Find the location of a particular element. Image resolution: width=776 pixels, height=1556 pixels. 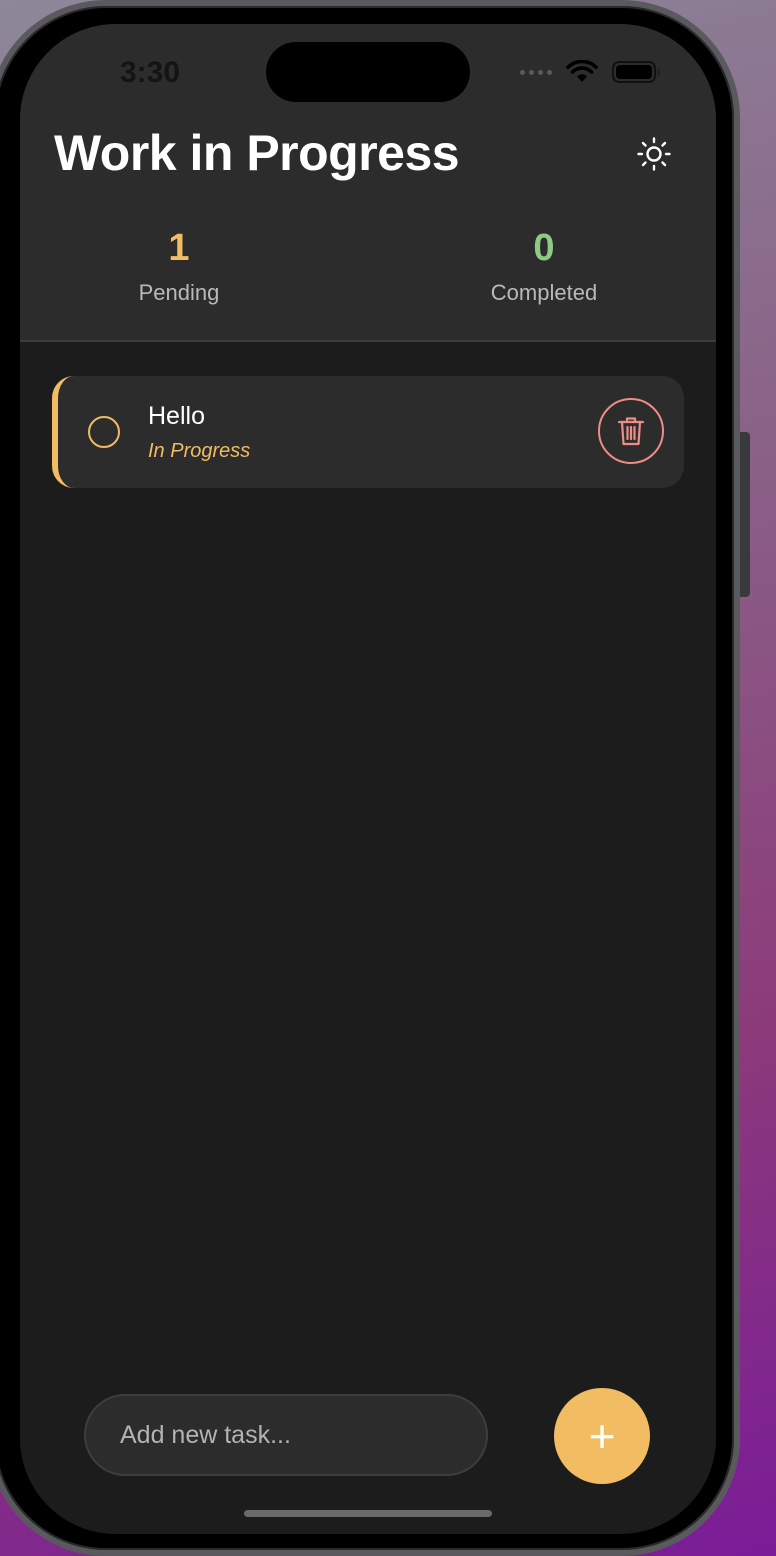

page-title: Work in Progress is located at coordinates (257, 153).